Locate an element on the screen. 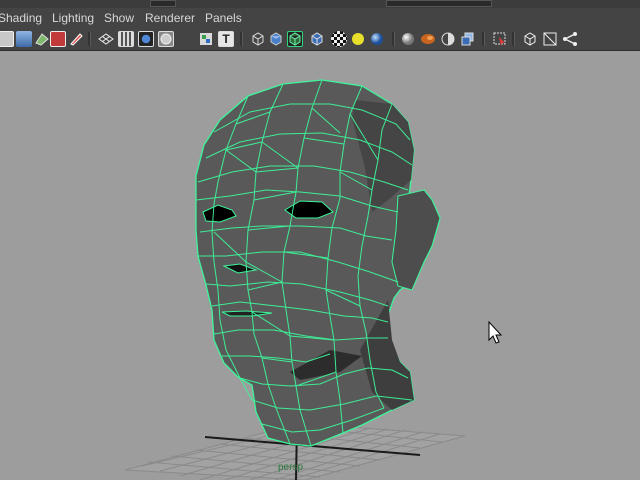  panel-toolbar: T is located at coordinates (320, 39).